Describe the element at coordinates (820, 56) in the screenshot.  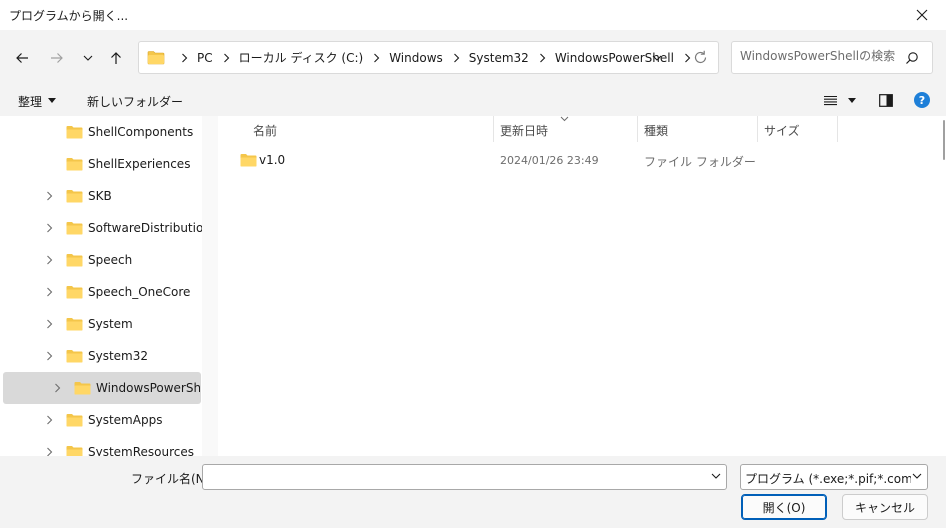
I see `search-input` at that location.